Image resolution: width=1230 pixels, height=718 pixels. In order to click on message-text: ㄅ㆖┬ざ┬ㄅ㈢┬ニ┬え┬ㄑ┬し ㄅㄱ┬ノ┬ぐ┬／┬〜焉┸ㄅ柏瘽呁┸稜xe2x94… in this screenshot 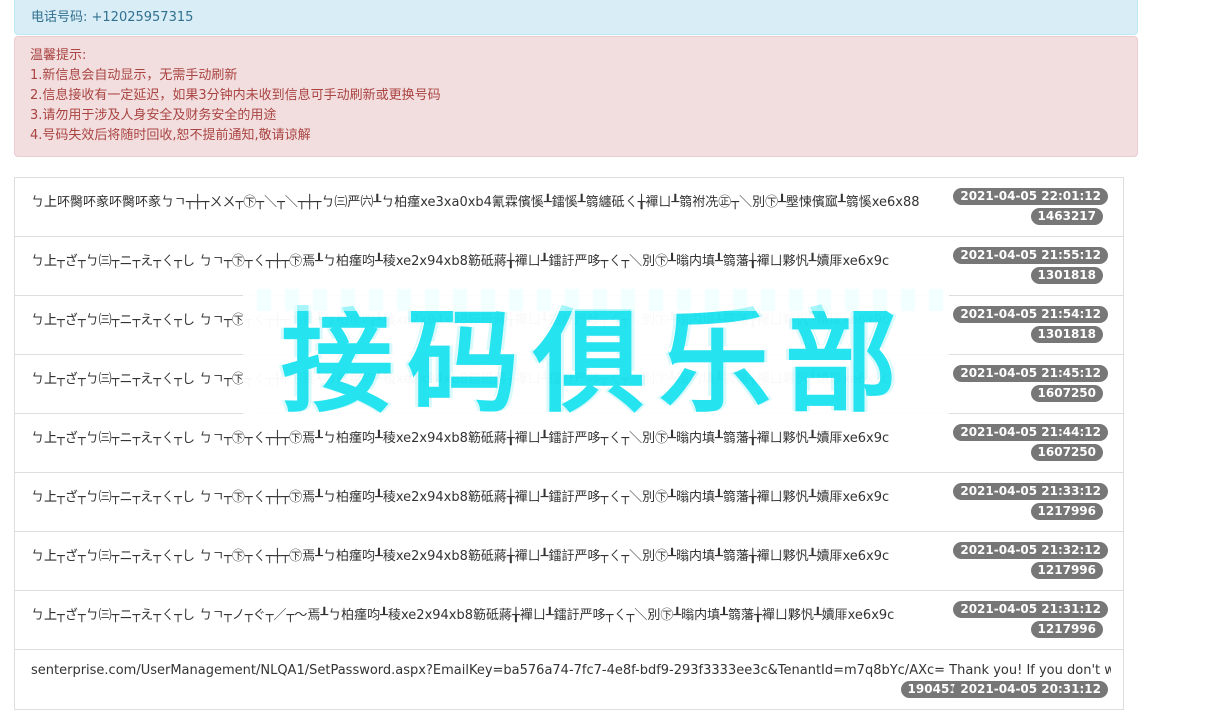, I will do `click(463, 615)`.